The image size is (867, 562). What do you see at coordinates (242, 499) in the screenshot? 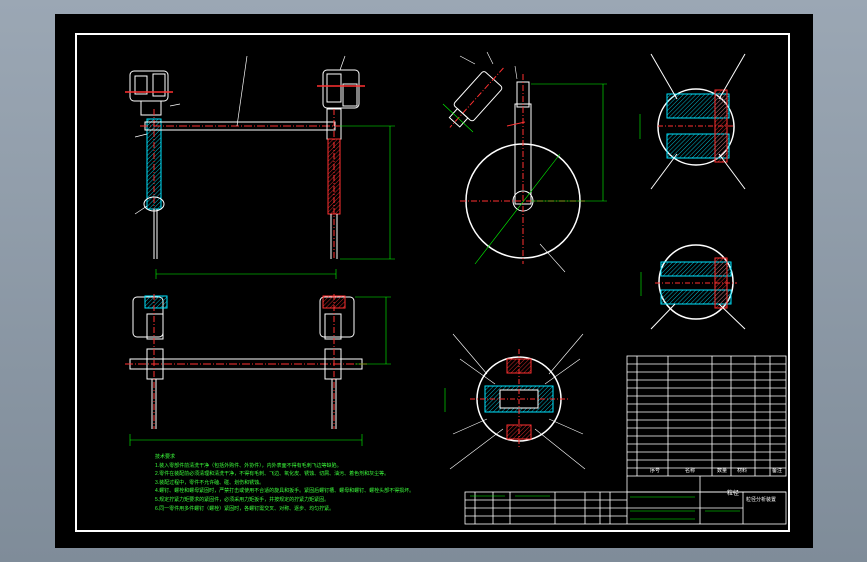
I see `notes-line: 5.规定拧紧力矩要求的紧固件，必须采用力矩扳手，并按规定的拧紧力矩紧固。` at bounding box center [242, 499].